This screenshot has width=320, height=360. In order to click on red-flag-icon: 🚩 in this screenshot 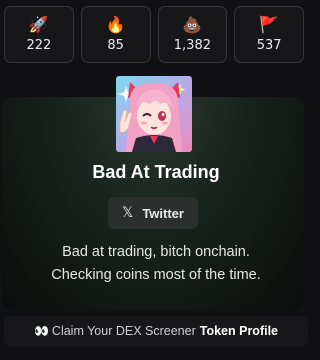, I will do `click(269, 24)`.